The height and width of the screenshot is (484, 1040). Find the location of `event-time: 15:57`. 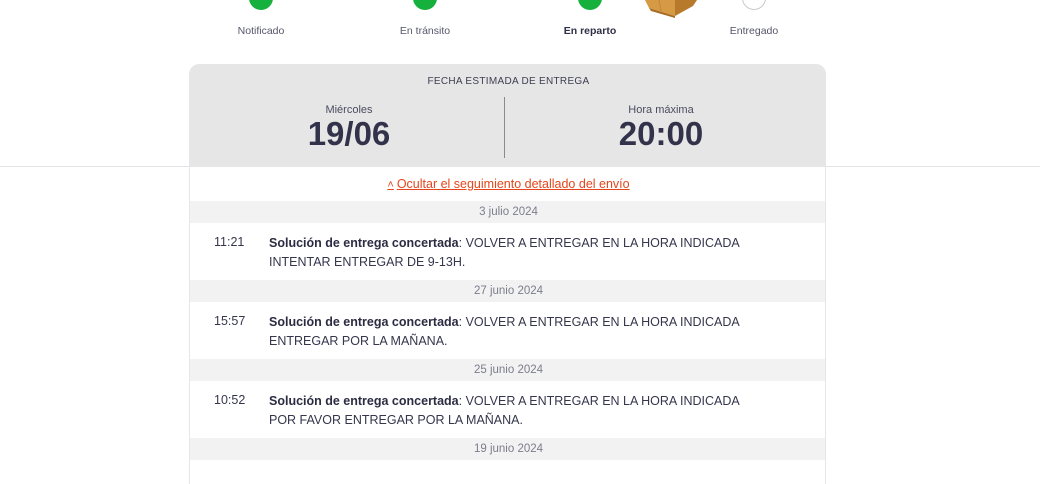

event-time: 15:57 is located at coordinates (230, 321).